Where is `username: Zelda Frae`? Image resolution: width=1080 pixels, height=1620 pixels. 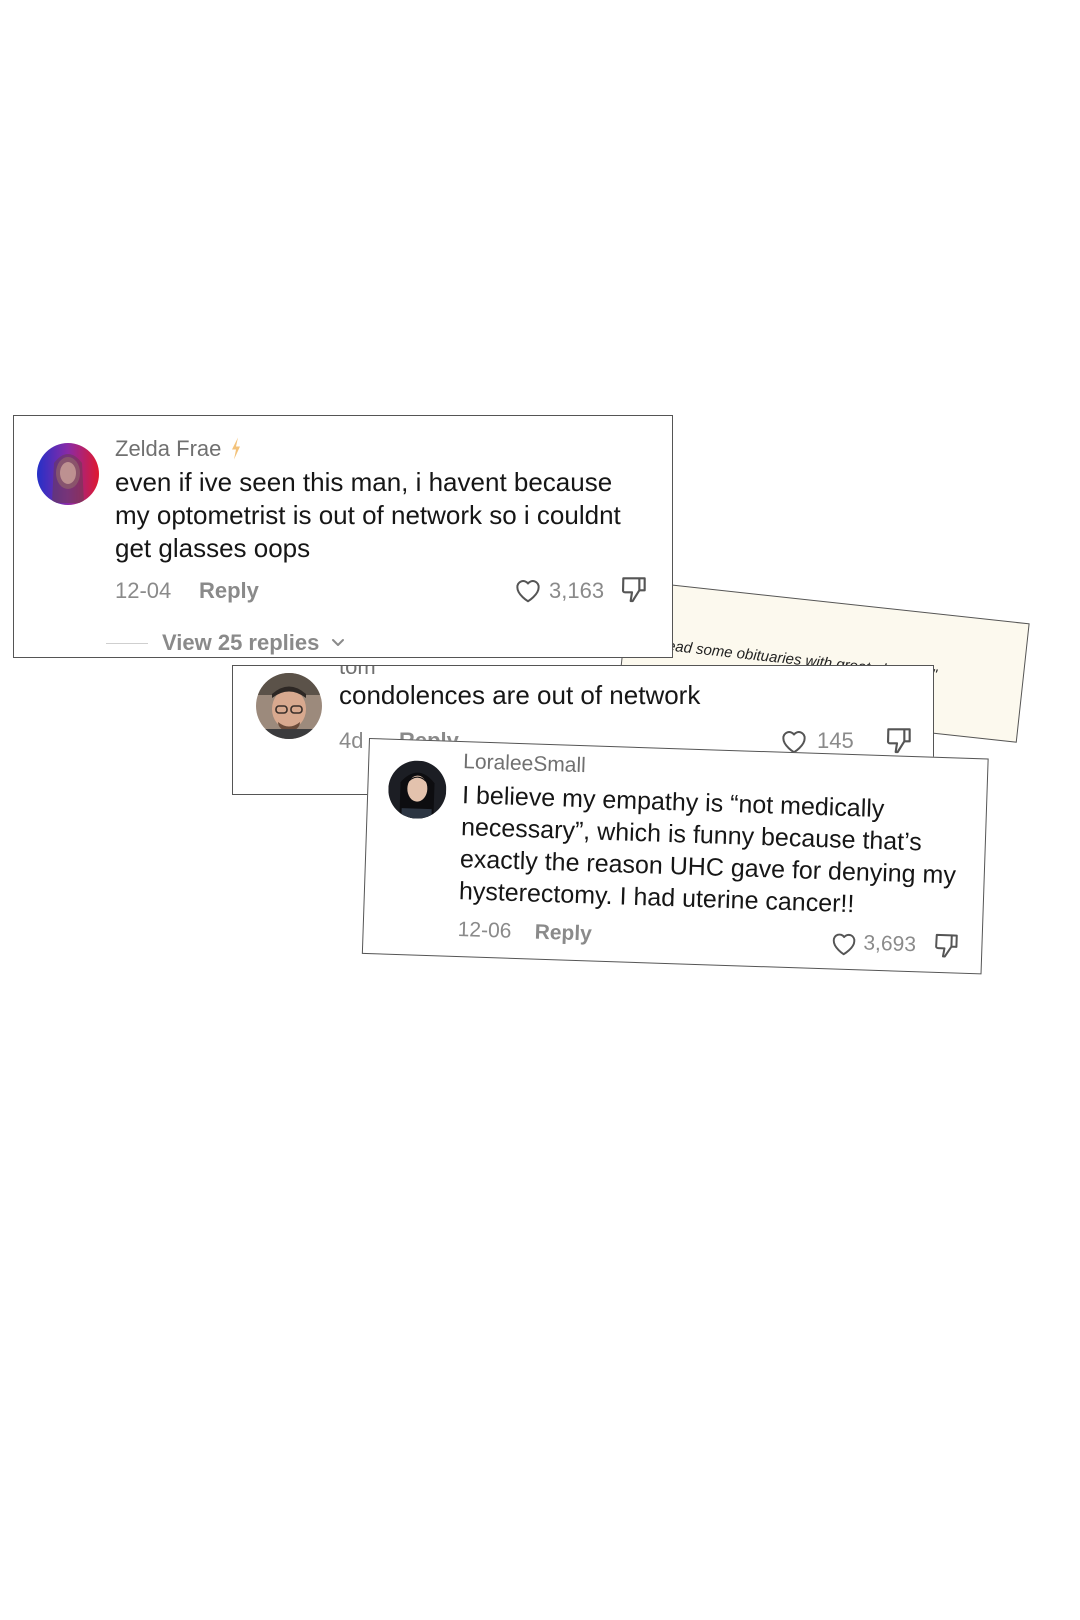 username: Zelda Frae is located at coordinates (168, 449).